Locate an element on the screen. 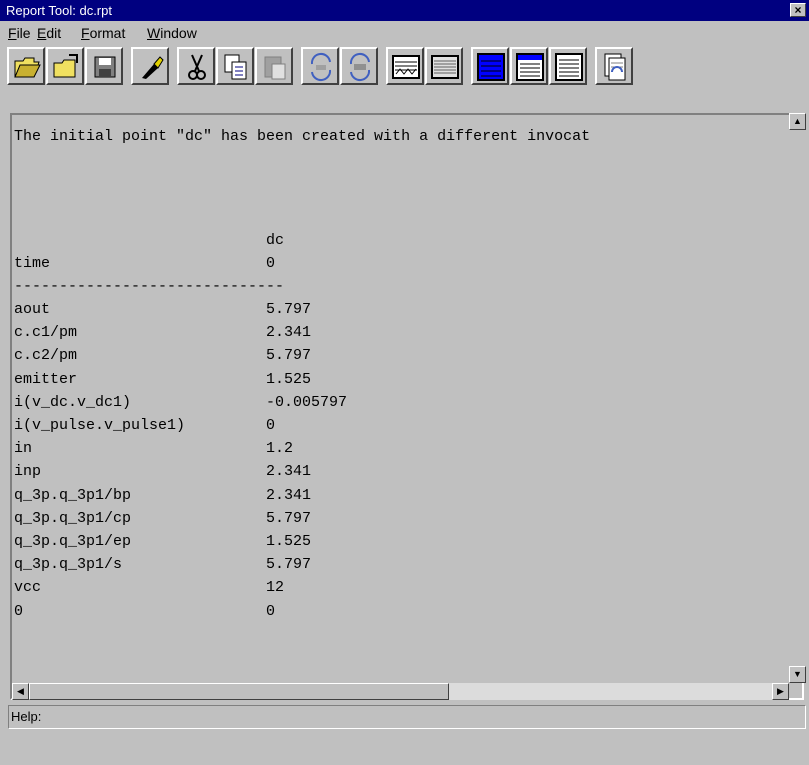  refresh-icon is located at coordinates (321, 67).